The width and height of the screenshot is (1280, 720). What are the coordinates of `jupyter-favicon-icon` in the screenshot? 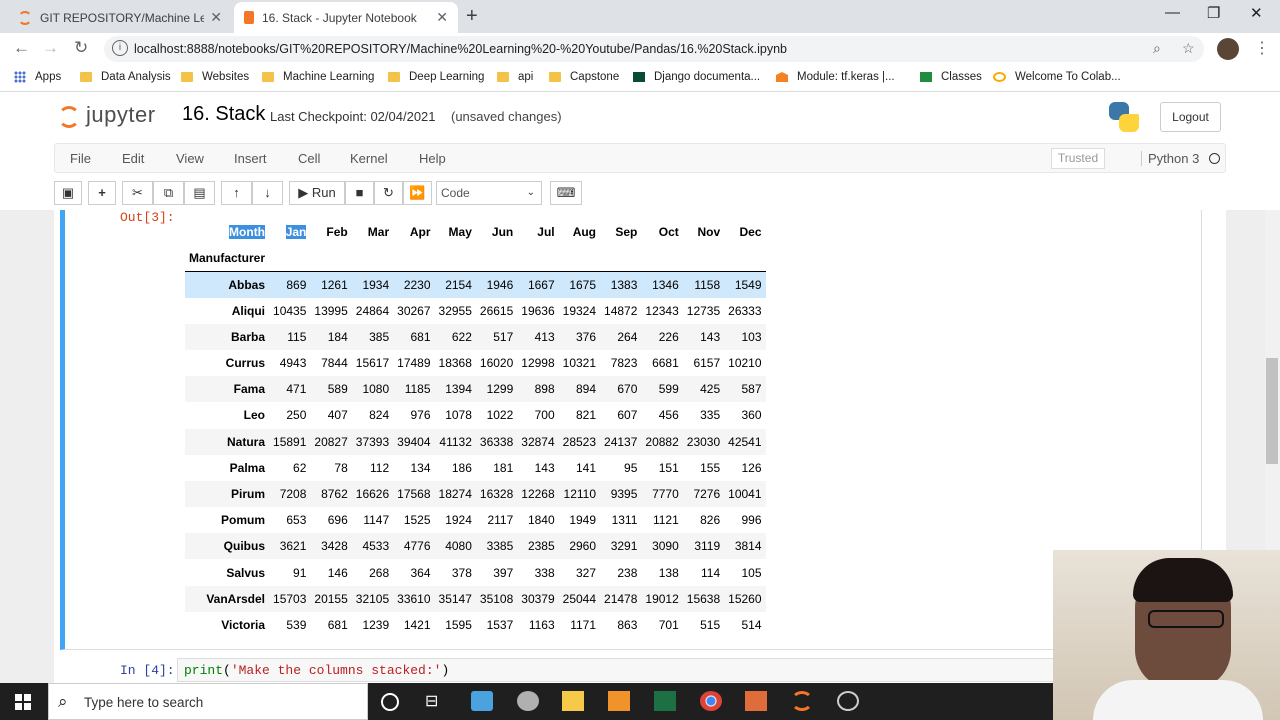 It's located at (249, 17).